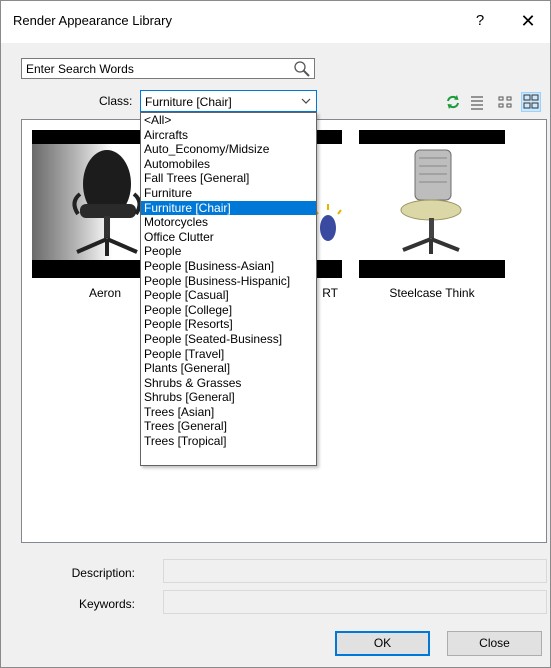 The height and width of the screenshot is (668, 551). Describe the element at coordinates (302, 69) in the screenshot. I see `search-icon` at that location.